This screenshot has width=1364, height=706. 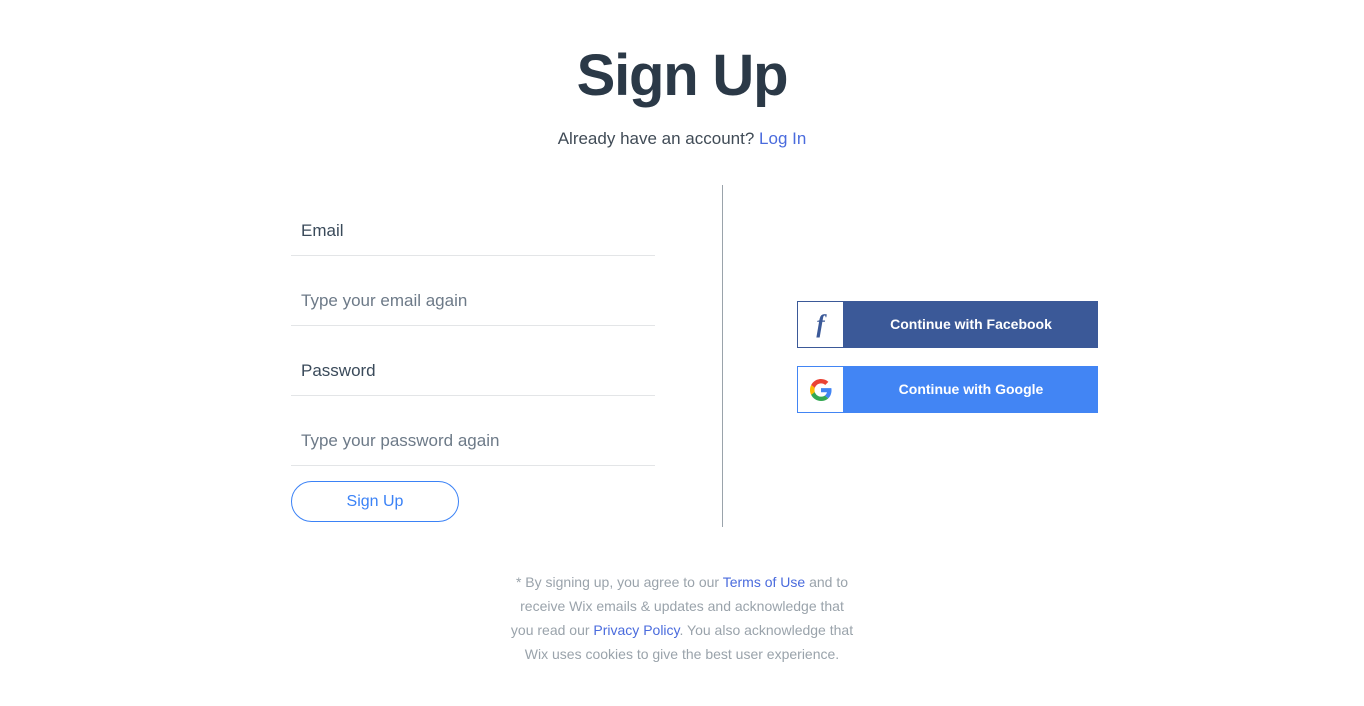 I want to click on password-confirm-input, so click(x=471, y=441).